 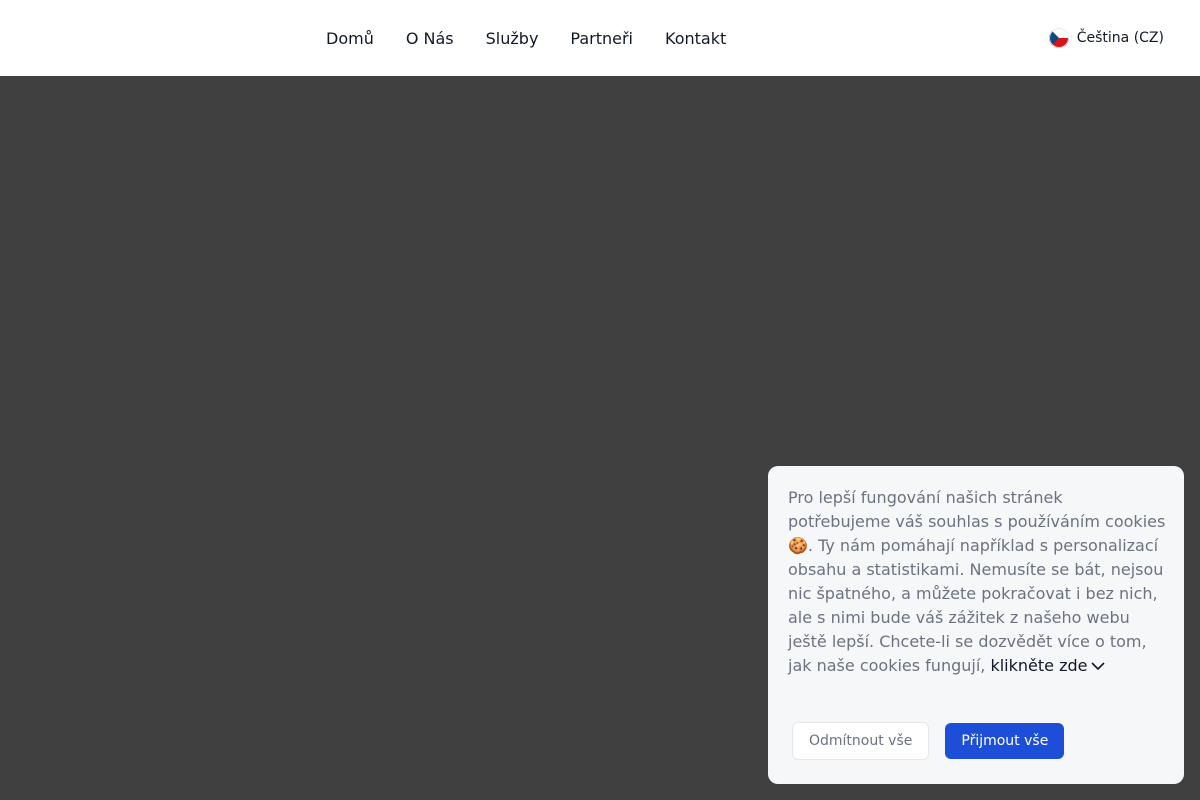 I want to click on cookie-details-link-label: klikněte zde, so click(x=1039, y=665).